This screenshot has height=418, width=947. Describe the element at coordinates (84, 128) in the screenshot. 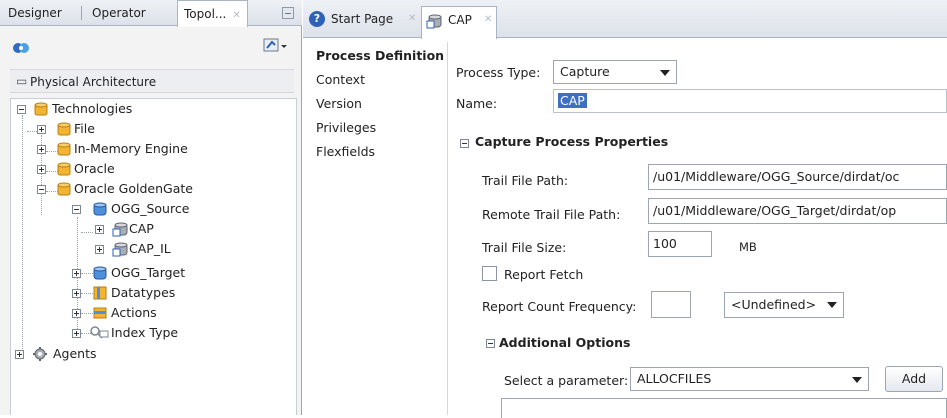

I see `tree-node-label: File` at that location.